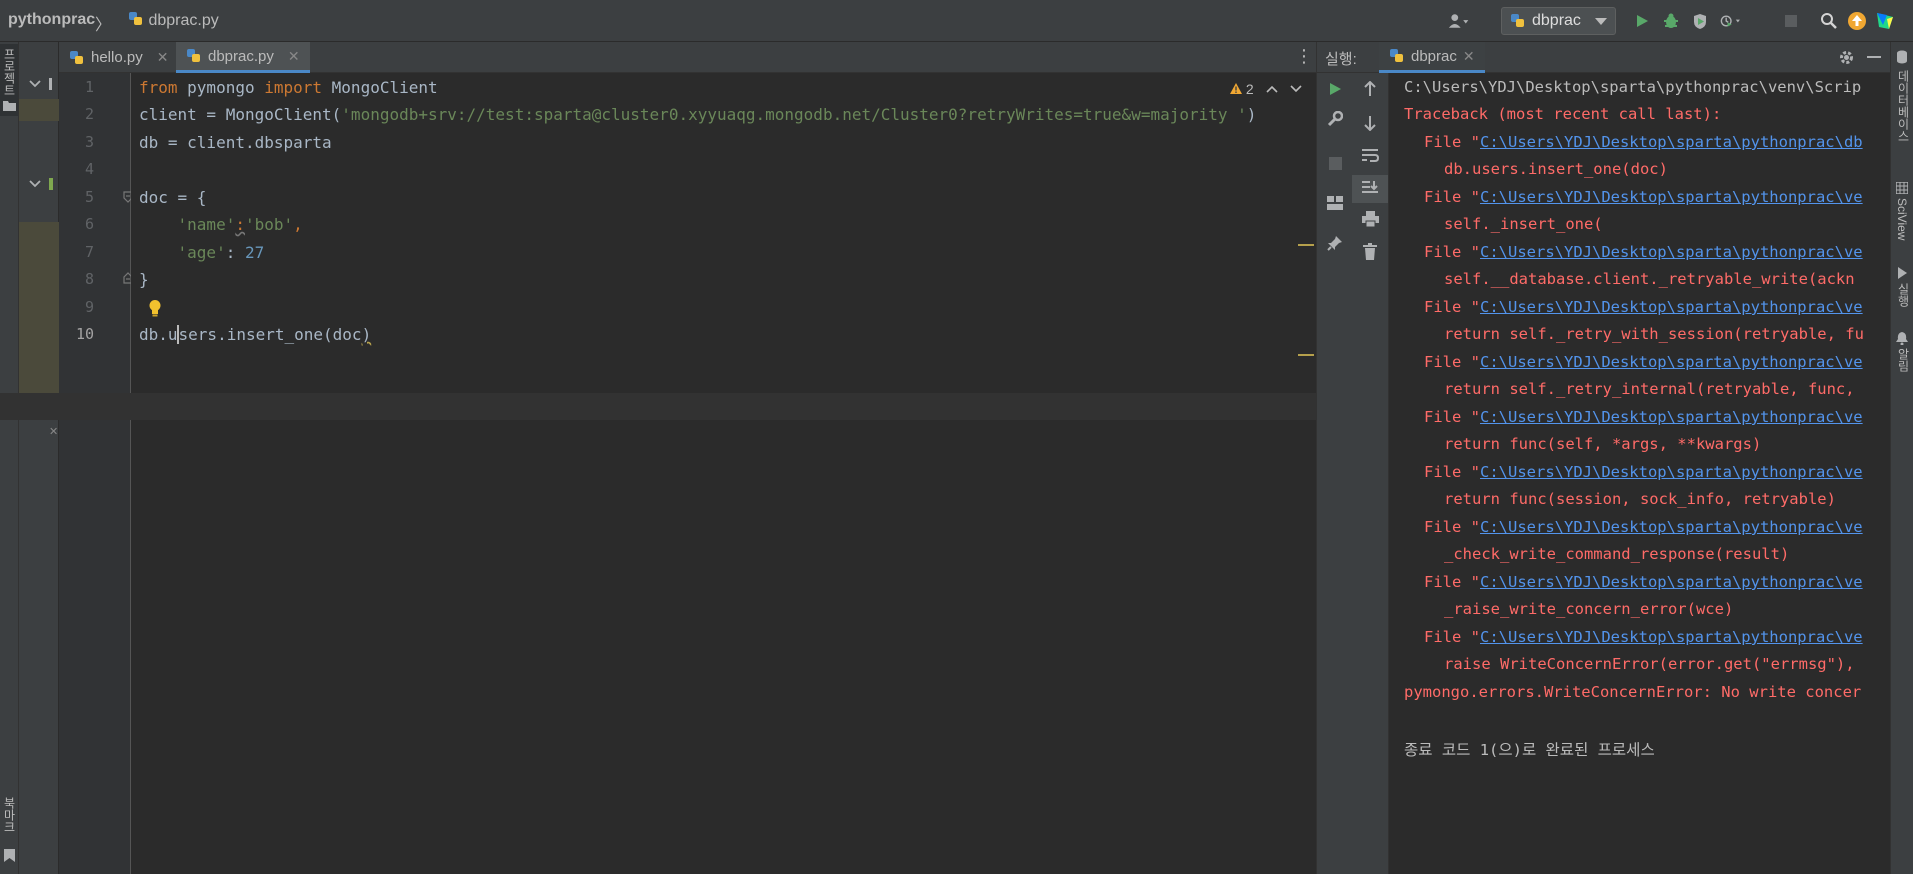 This screenshot has height=874, width=1913. Describe the element at coordinates (202, 252) in the screenshot. I see `code-line-7: 'age': 27` at that location.